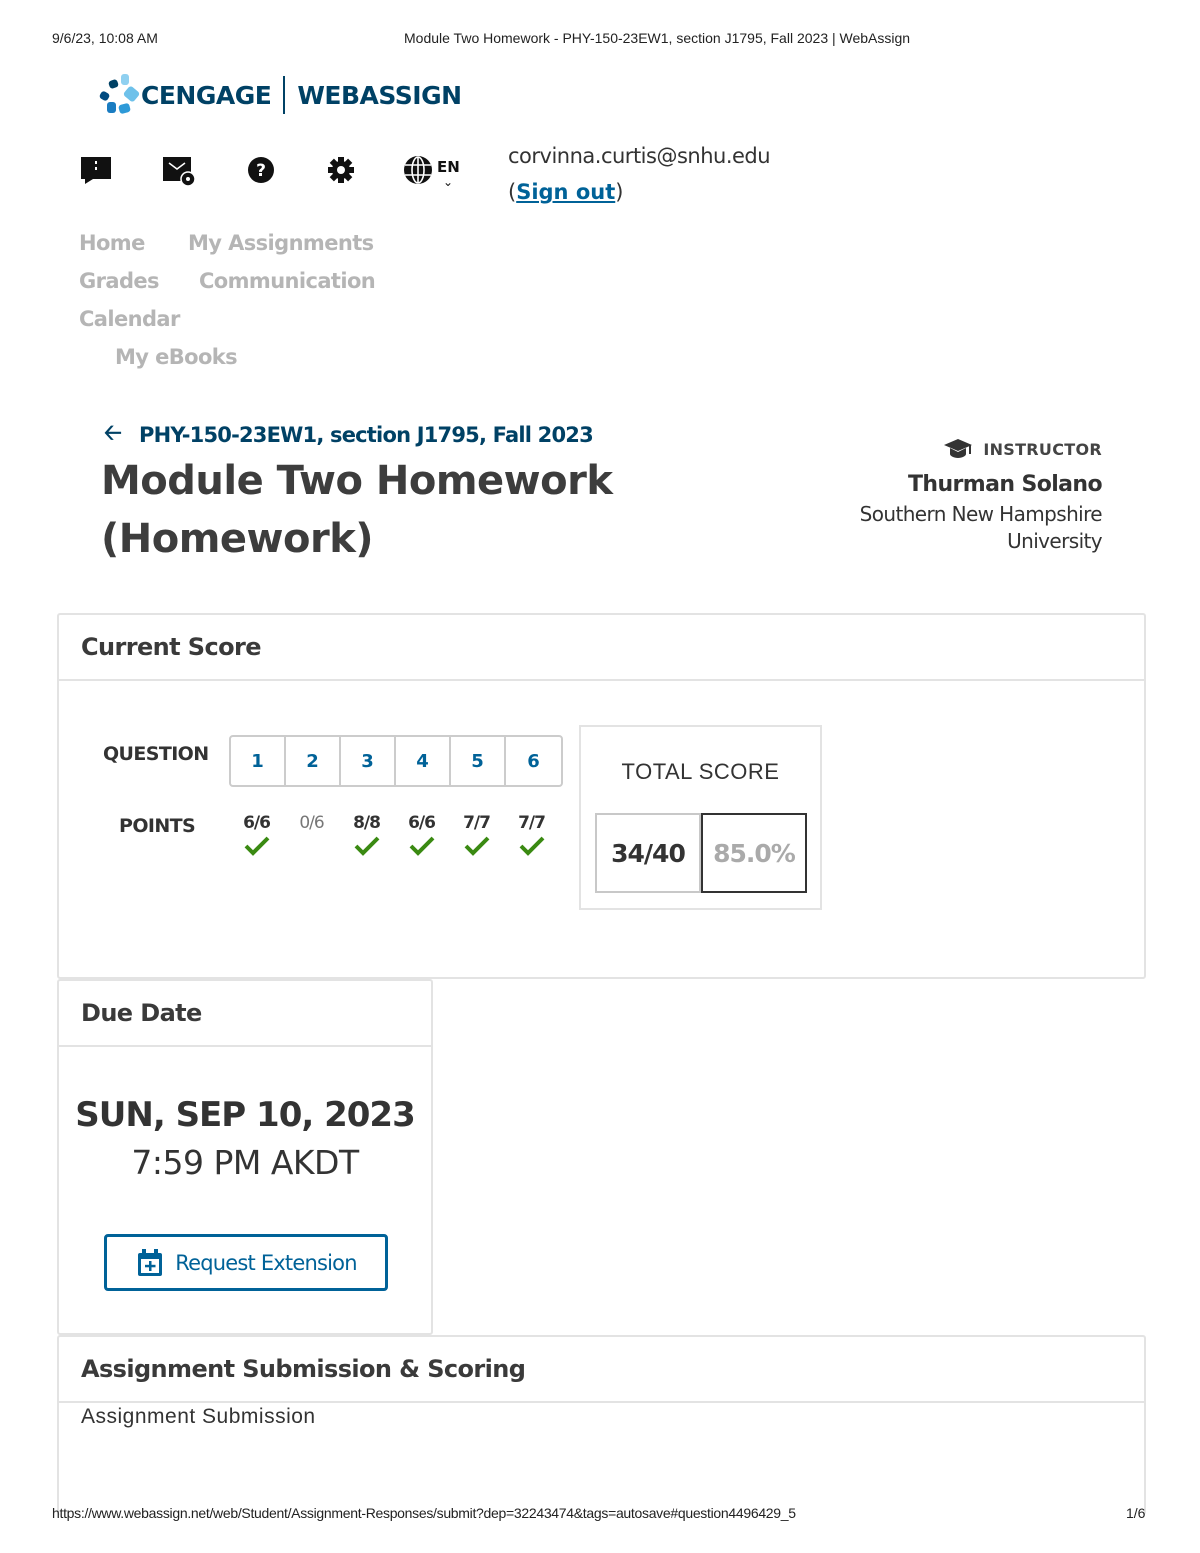 Image resolution: width=1200 pixels, height=1553 pixels. Describe the element at coordinates (258, 761) in the screenshot. I see `question-button-1: 1` at that location.